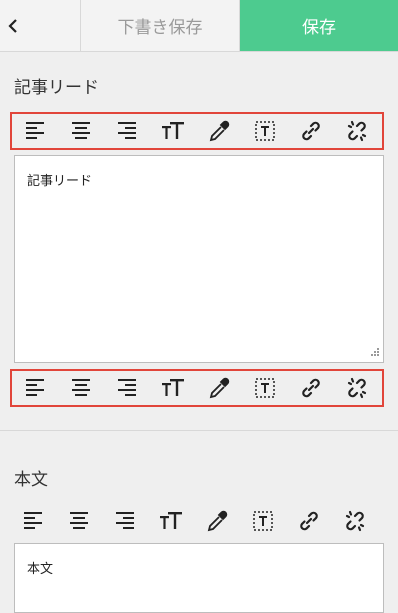 Image resolution: width=398 pixels, height=613 pixels. I want to click on body-section-title: 本文, so click(31, 480).